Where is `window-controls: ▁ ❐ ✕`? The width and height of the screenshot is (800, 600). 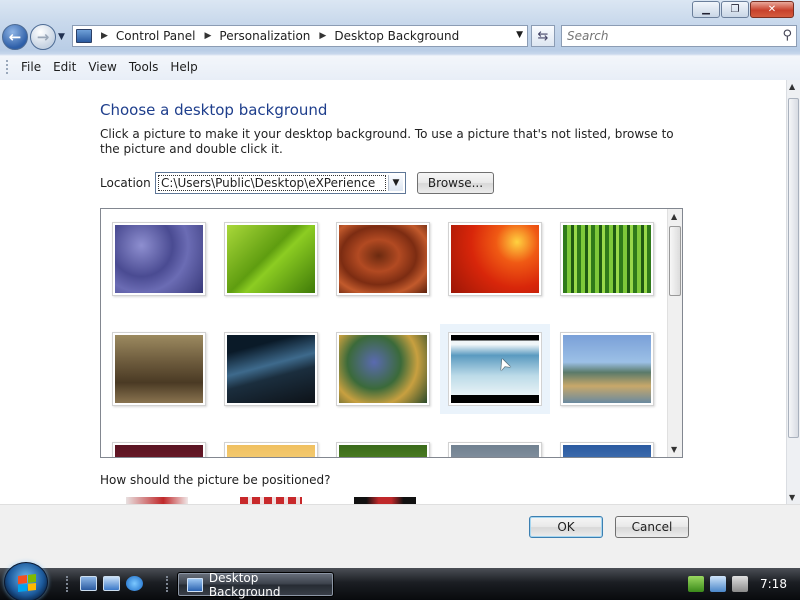 window-controls: ▁ ❐ ✕ is located at coordinates (743, 9).